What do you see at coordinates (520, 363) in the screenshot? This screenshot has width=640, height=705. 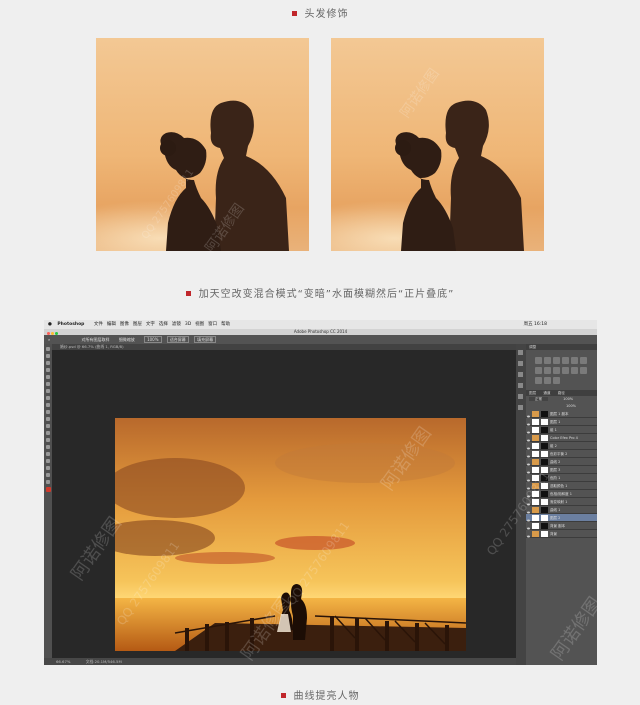 I see `properties-panel-icon` at bounding box center [520, 363].